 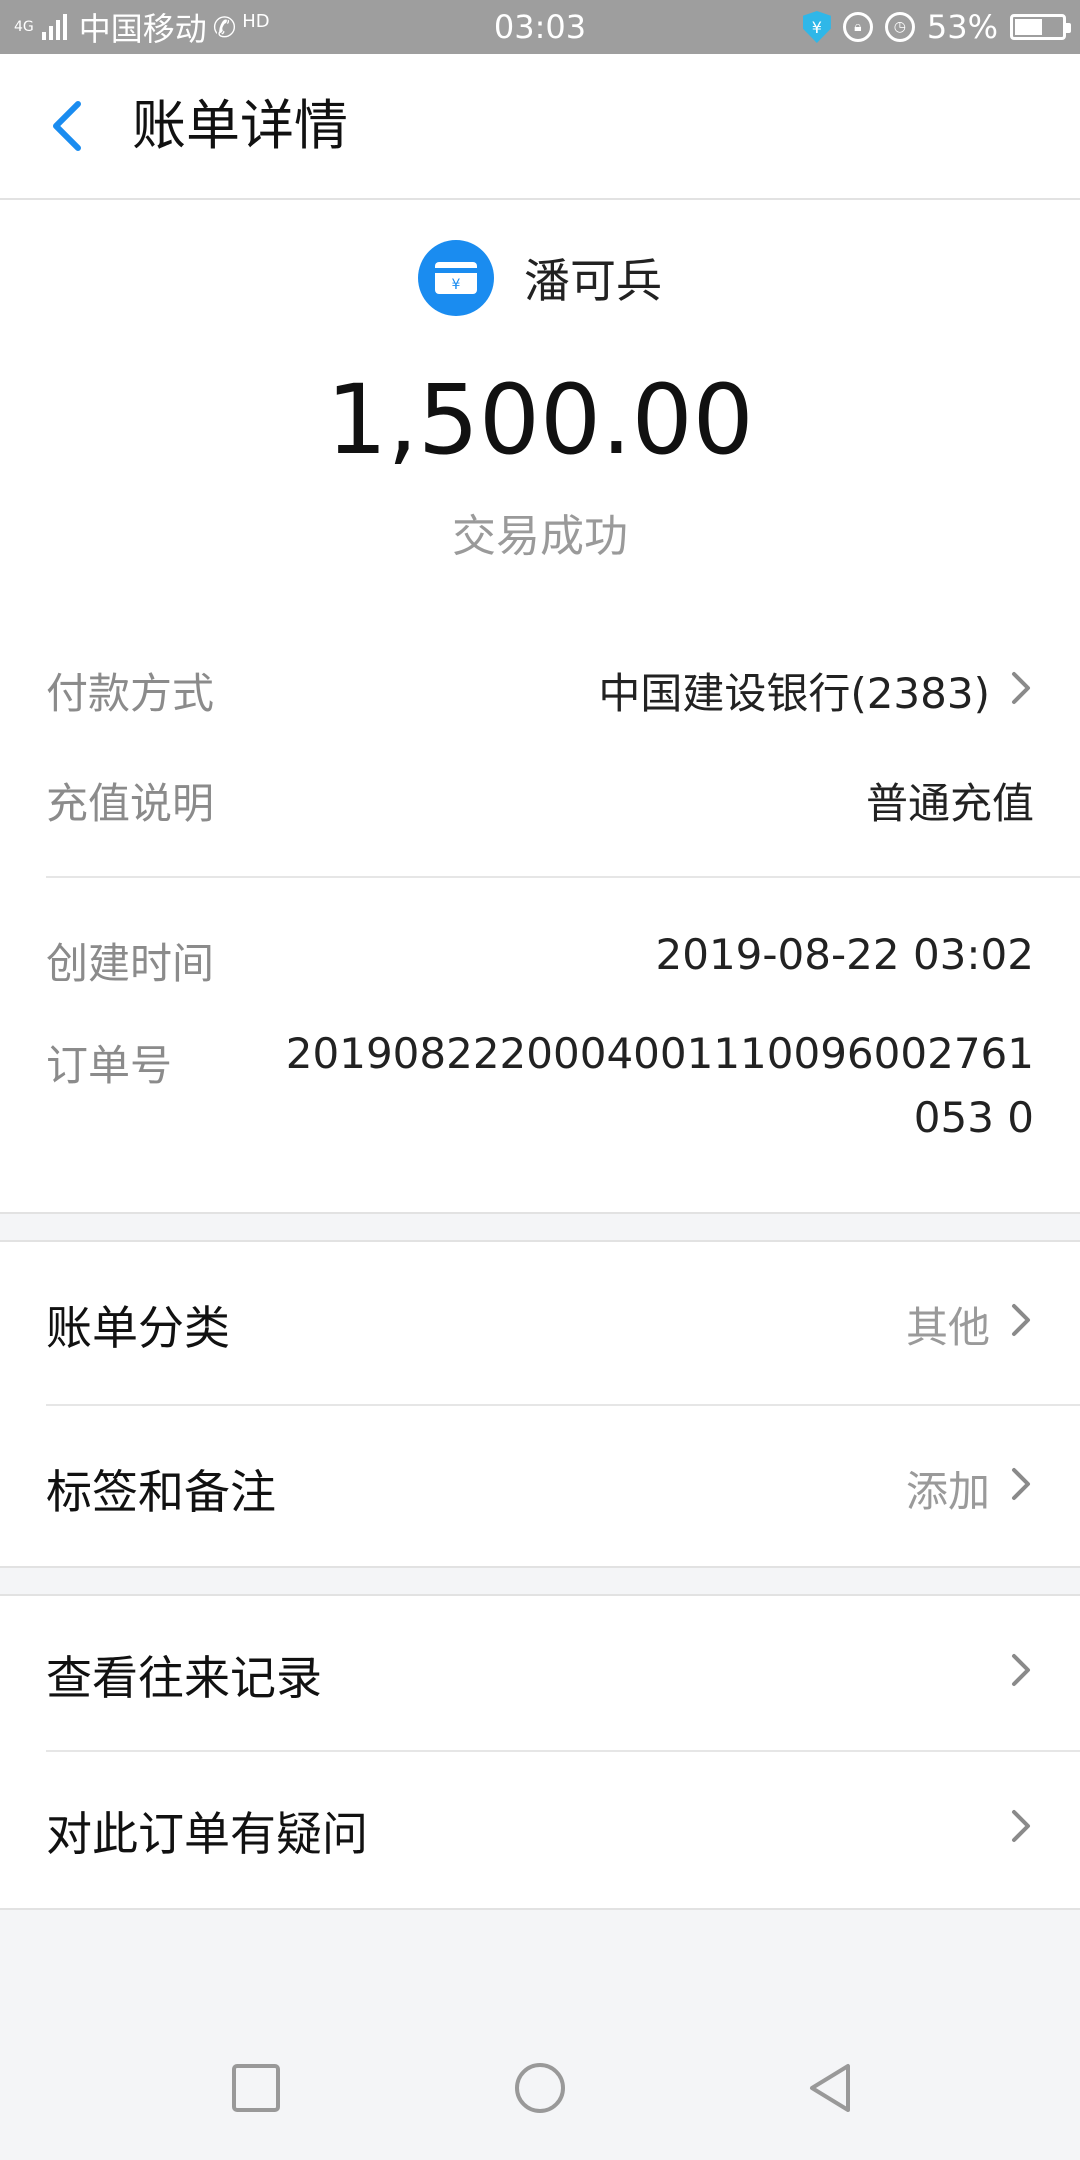 What do you see at coordinates (899, 27) in the screenshot?
I see `alarm-icon: ◷` at bounding box center [899, 27].